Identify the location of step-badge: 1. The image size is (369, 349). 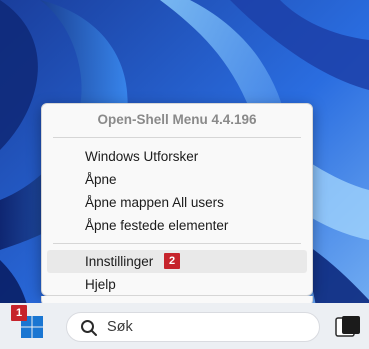
(19, 313).